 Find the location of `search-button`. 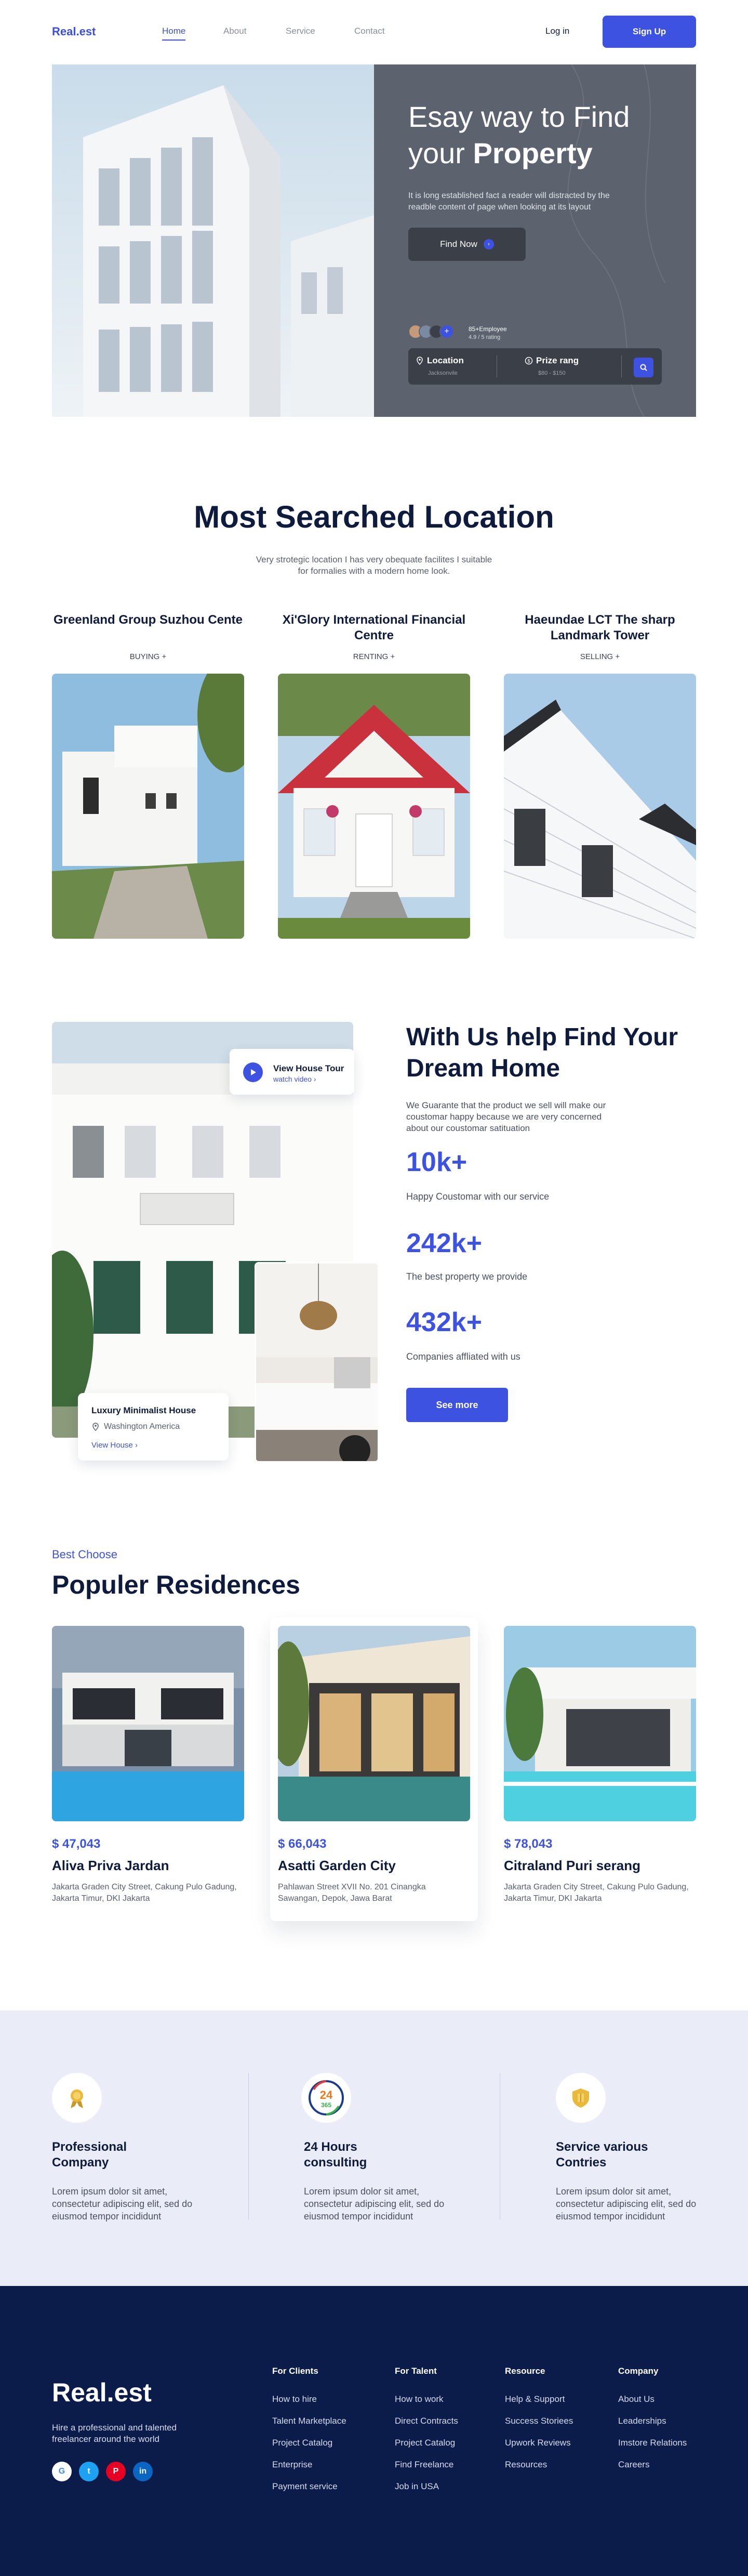

search-button is located at coordinates (643, 367).